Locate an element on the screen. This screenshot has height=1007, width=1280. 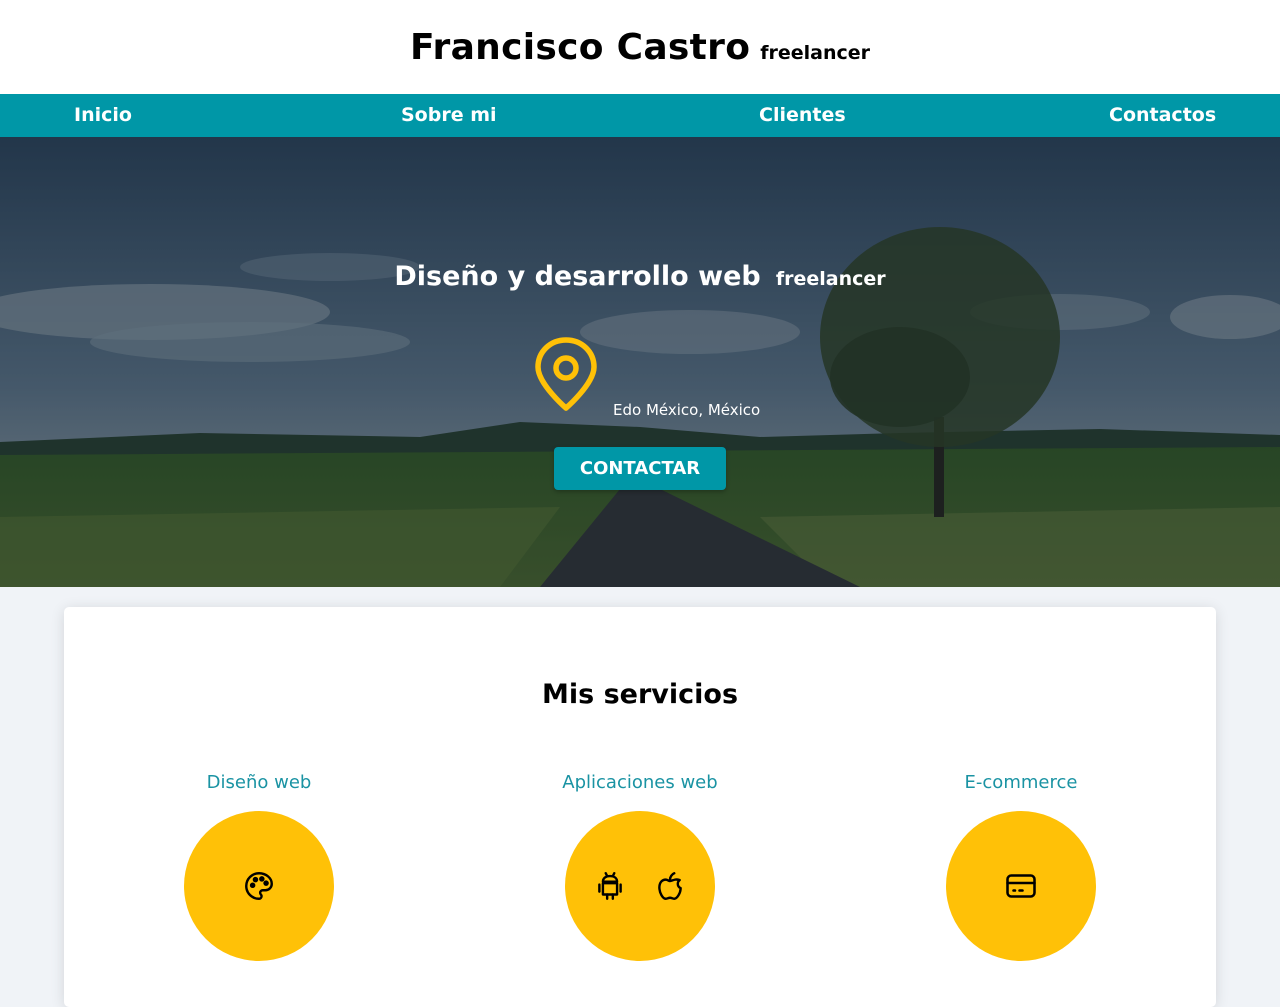
site-header: Francisco Castro freelancer is located at coordinates (640, 47).